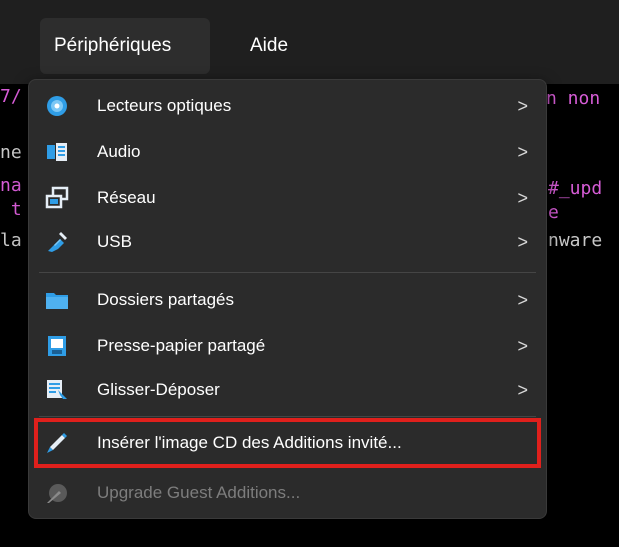  I want to click on menu-item-network: Réseau >, so click(287, 198).